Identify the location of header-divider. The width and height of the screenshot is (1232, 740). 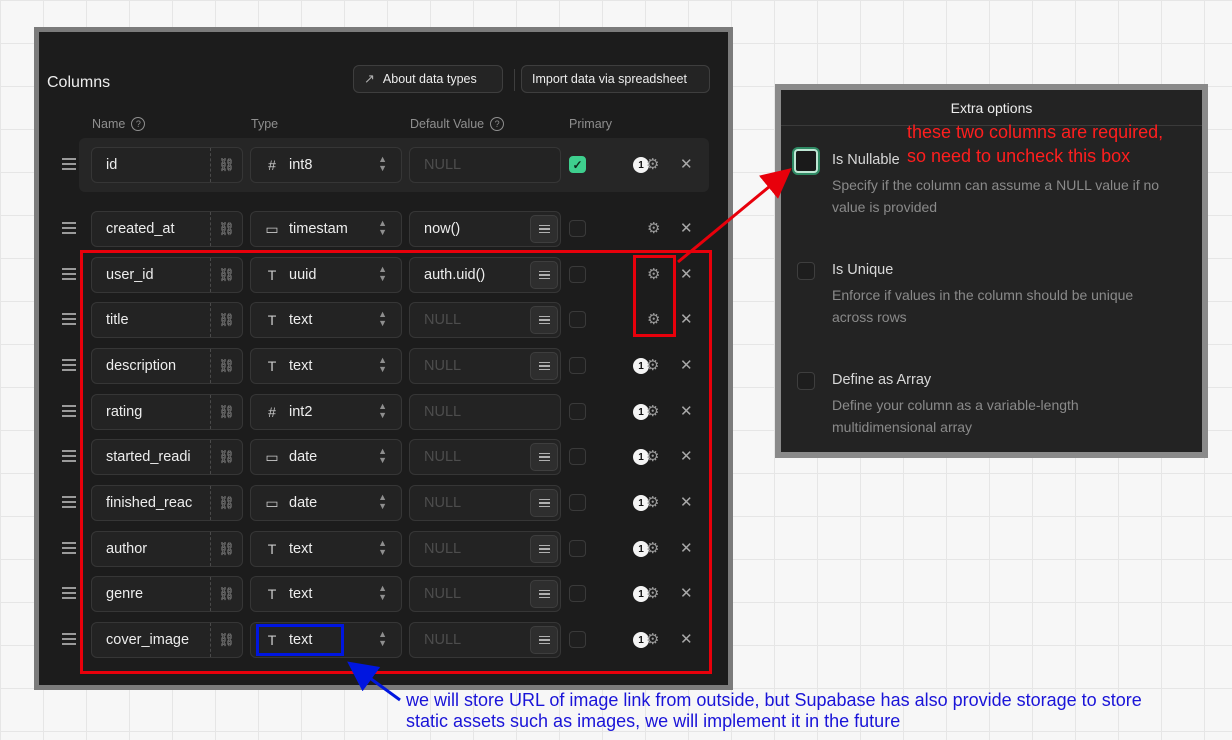
(514, 80).